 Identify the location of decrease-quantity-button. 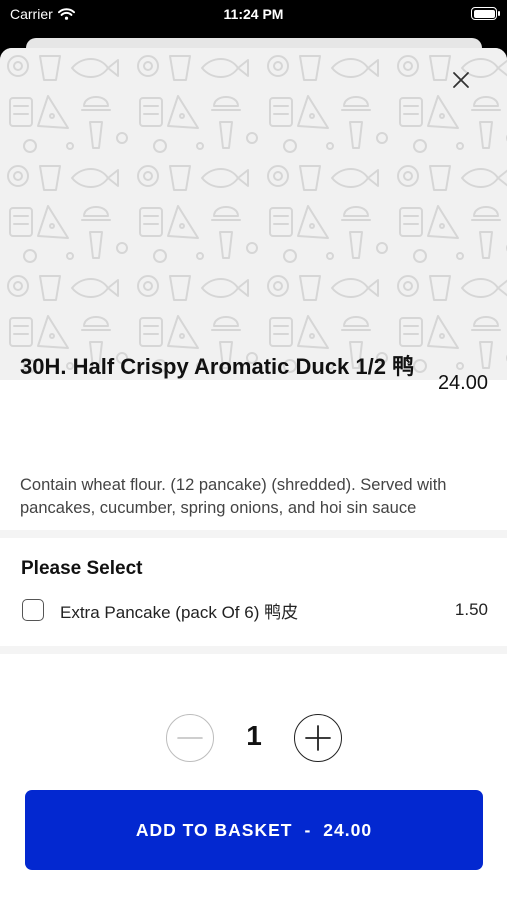
(190, 738).